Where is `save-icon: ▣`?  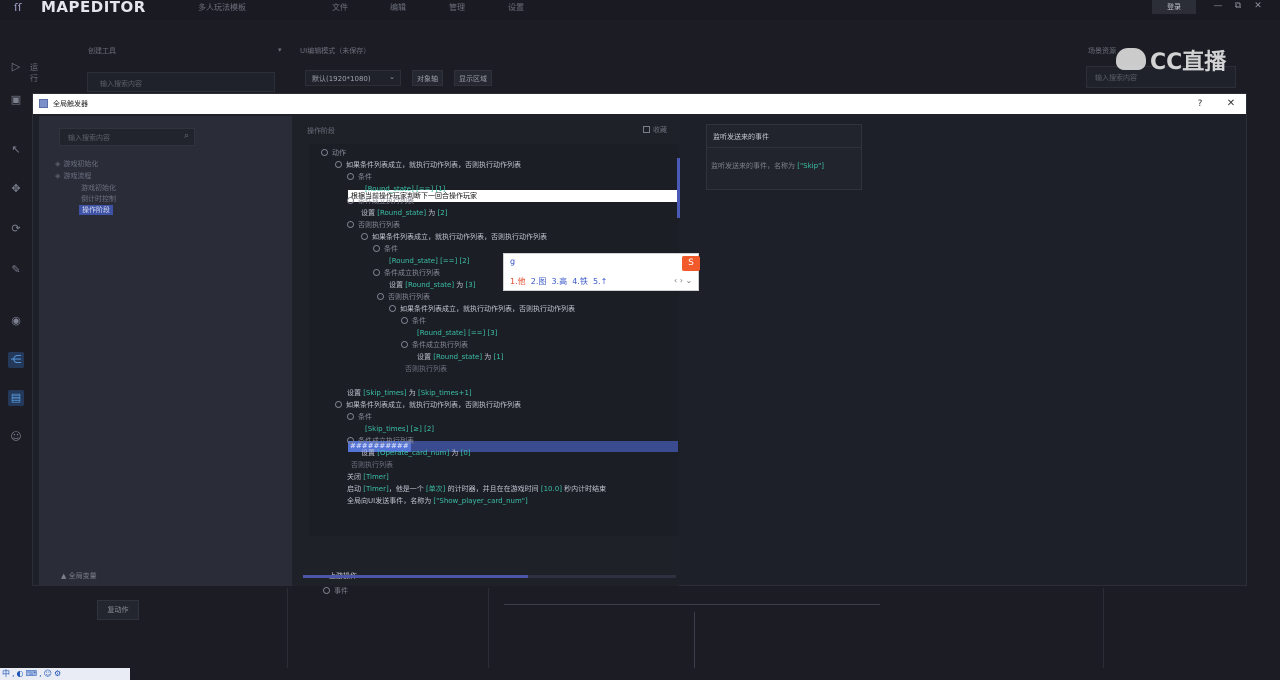 save-icon: ▣ is located at coordinates (16, 100).